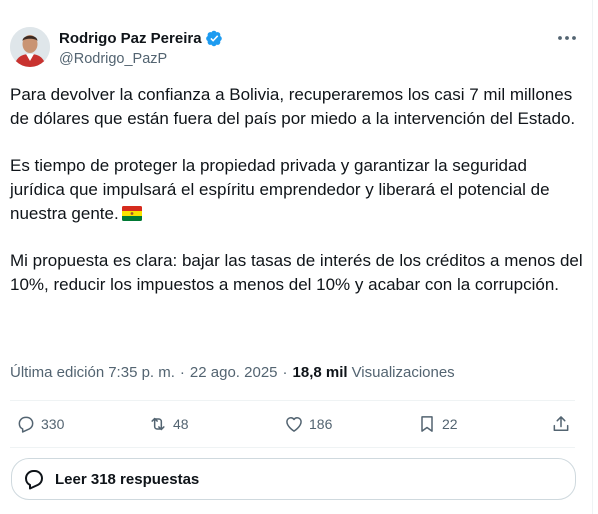  What do you see at coordinates (34, 480) in the screenshot?
I see `reply-bubble-icon` at bounding box center [34, 480].